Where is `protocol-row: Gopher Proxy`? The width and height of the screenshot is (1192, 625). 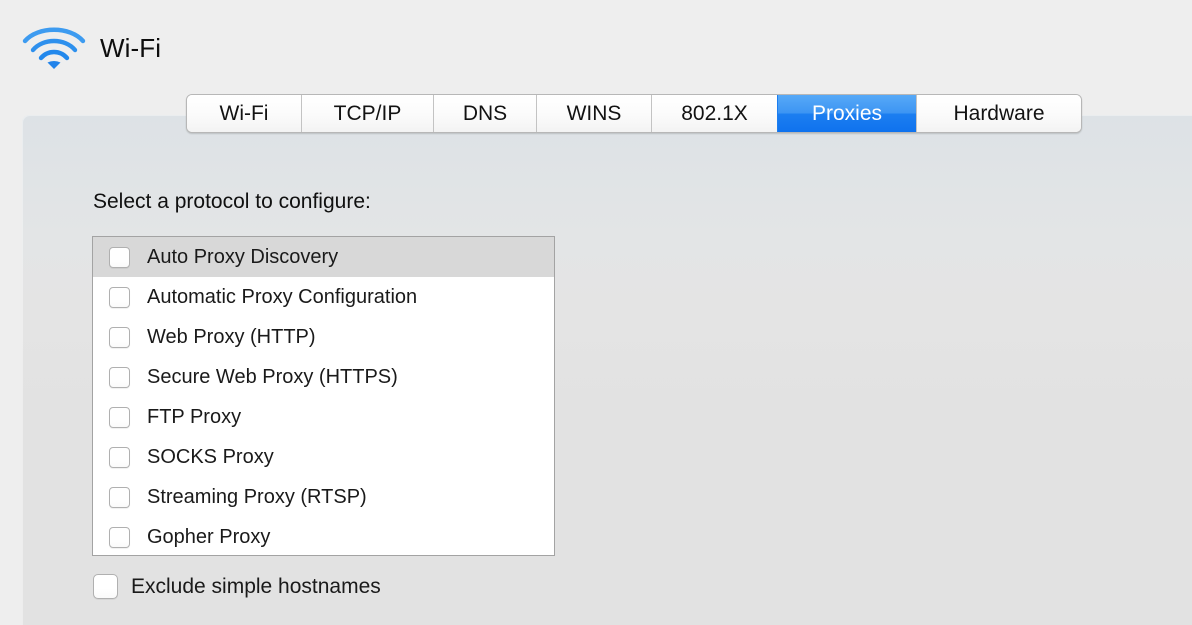
protocol-row: Gopher Proxy is located at coordinates (323, 536).